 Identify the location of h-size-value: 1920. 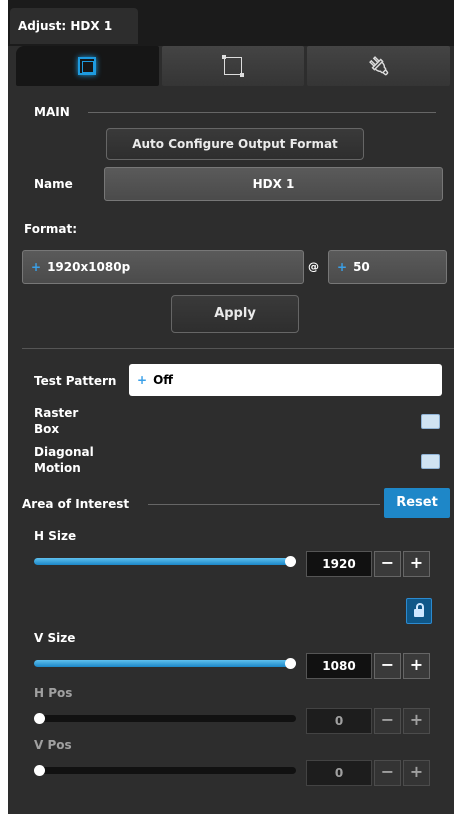
(339, 564).